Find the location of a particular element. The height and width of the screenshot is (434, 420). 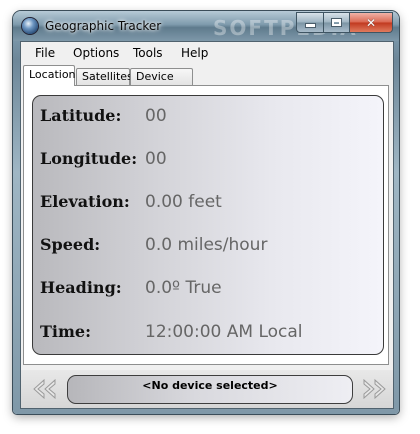

longitude-value: 00 is located at coordinates (156, 159).